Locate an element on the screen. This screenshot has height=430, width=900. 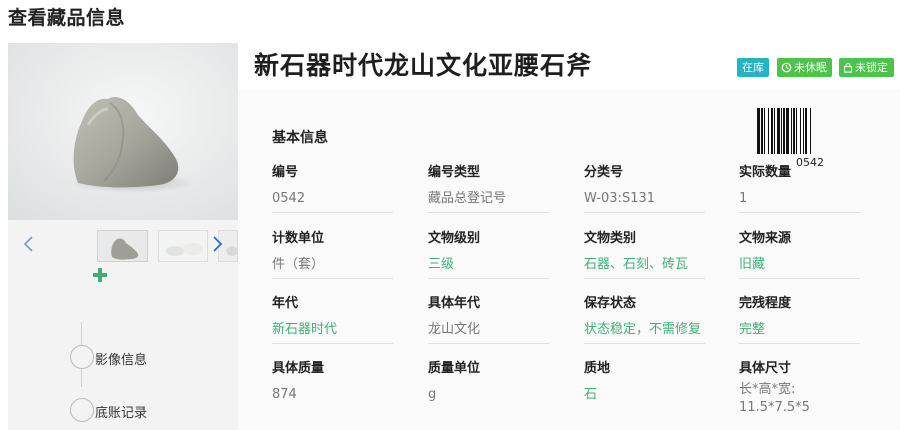
field-item: 分类号 W-03:S131 is located at coordinates (644, 188).